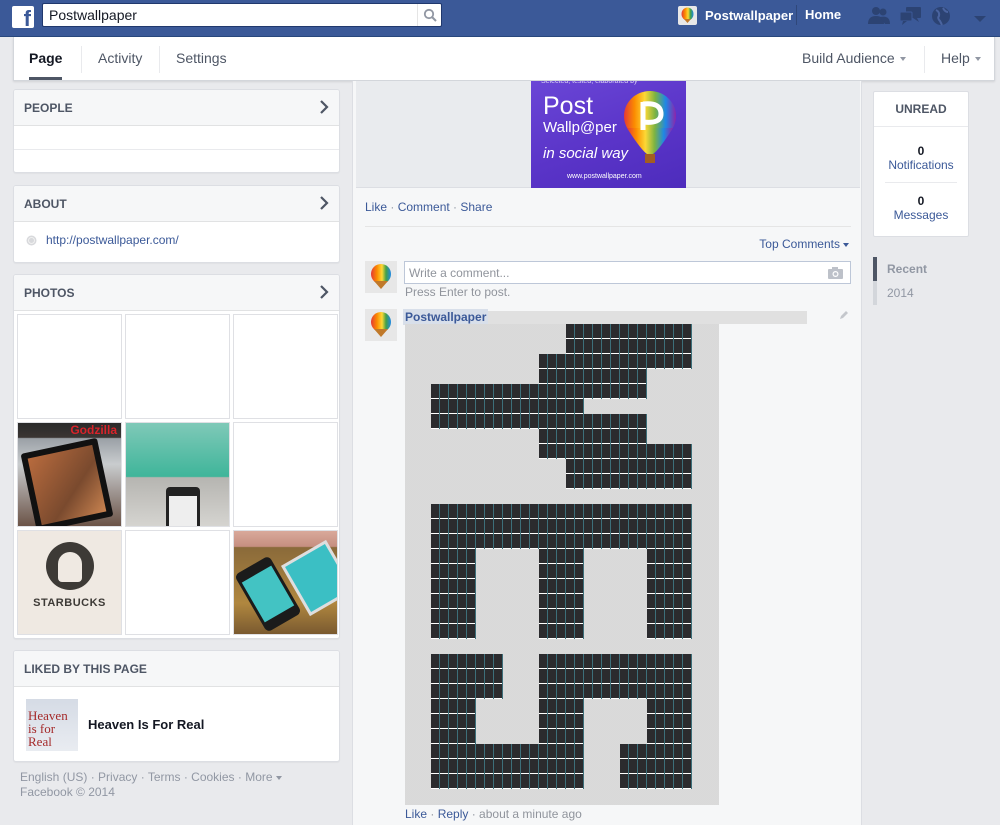 The image size is (1000, 825). Describe the element at coordinates (23, 17) in the screenshot. I see `facebook-logo-icon: f` at that location.